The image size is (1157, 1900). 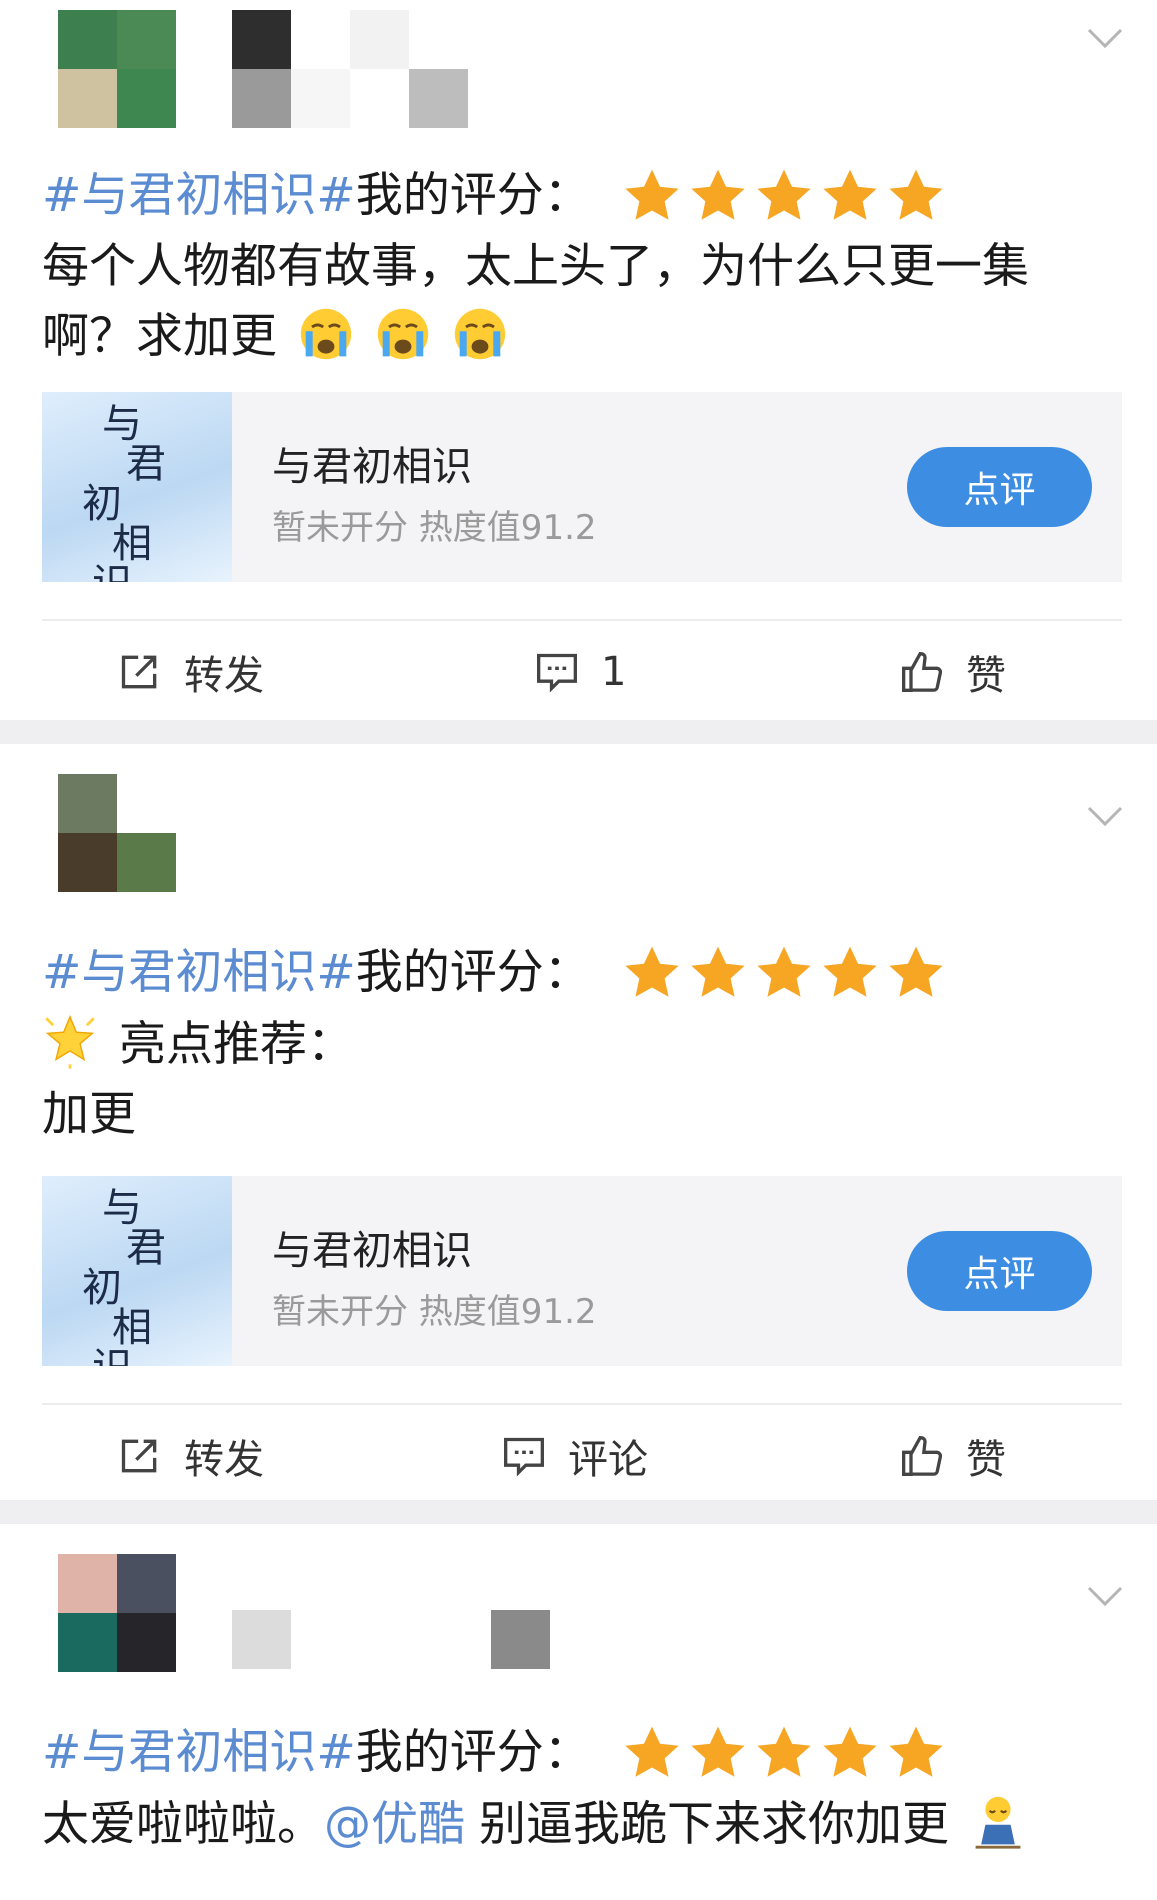 I want to click on comment-button: 1, so click(x=580, y=672).